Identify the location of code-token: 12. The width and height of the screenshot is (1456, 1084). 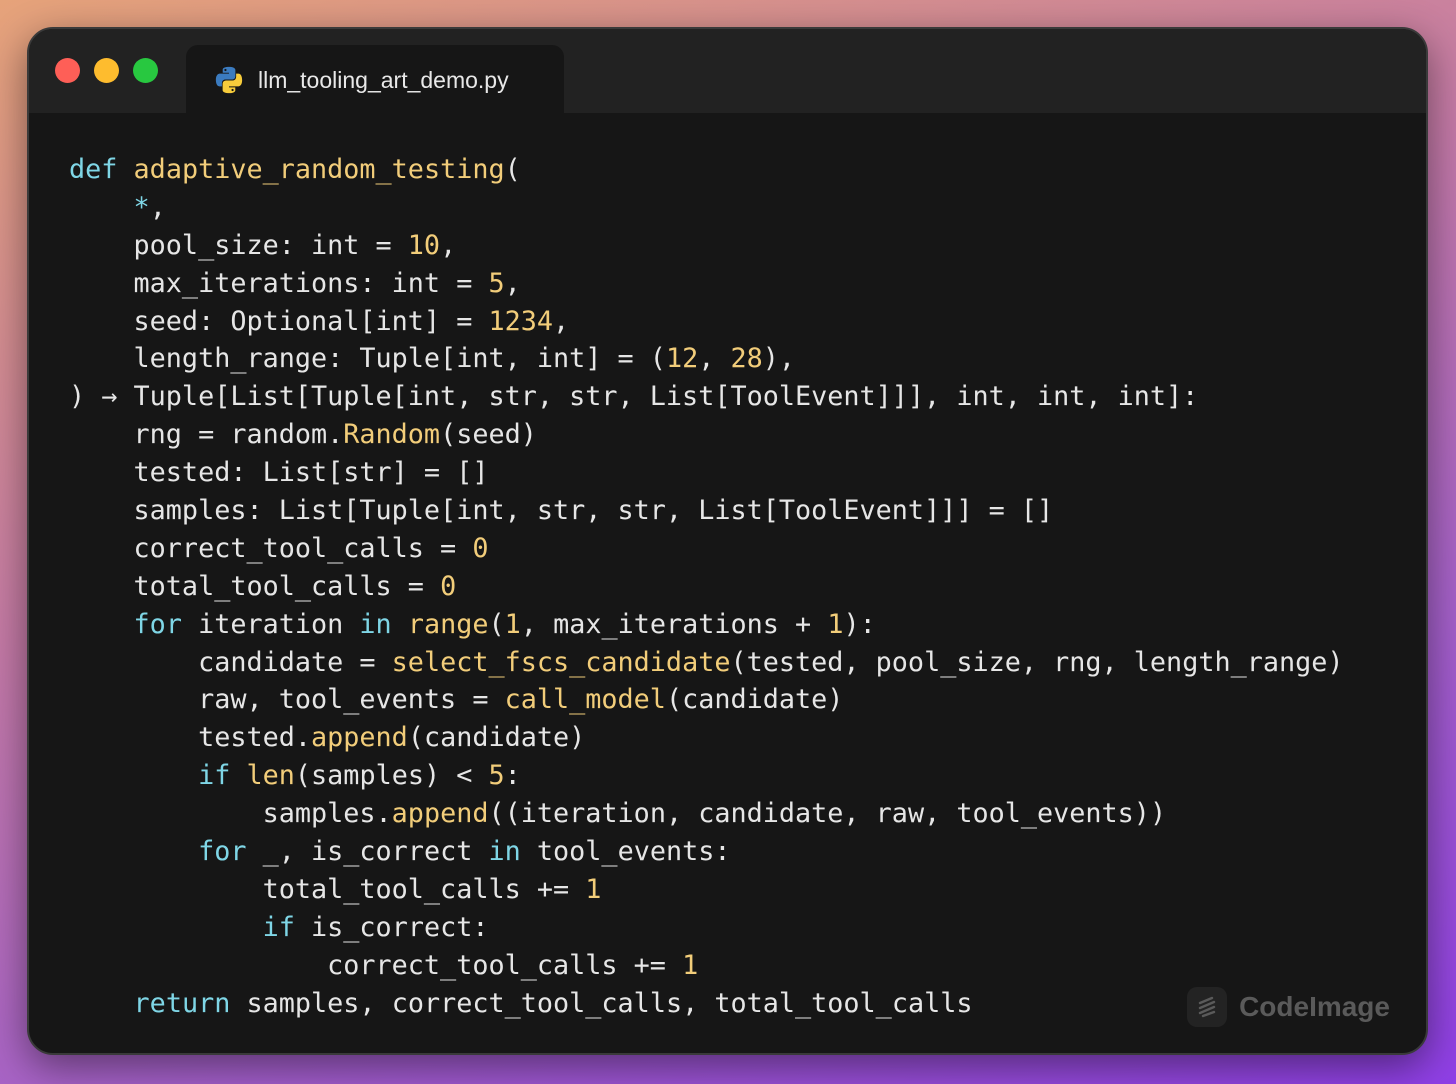
(682, 359).